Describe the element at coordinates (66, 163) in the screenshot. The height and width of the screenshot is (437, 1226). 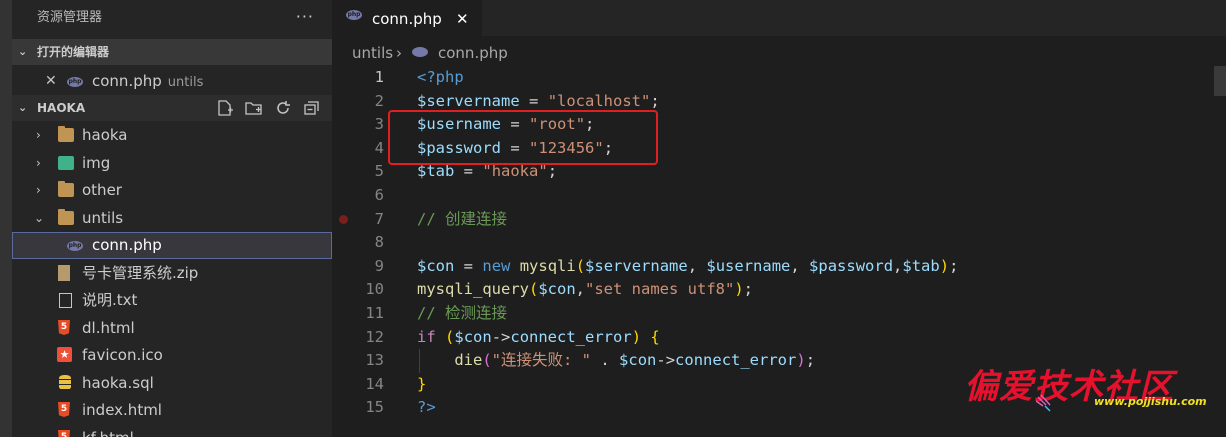
I see `image-folder-icon` at that location.